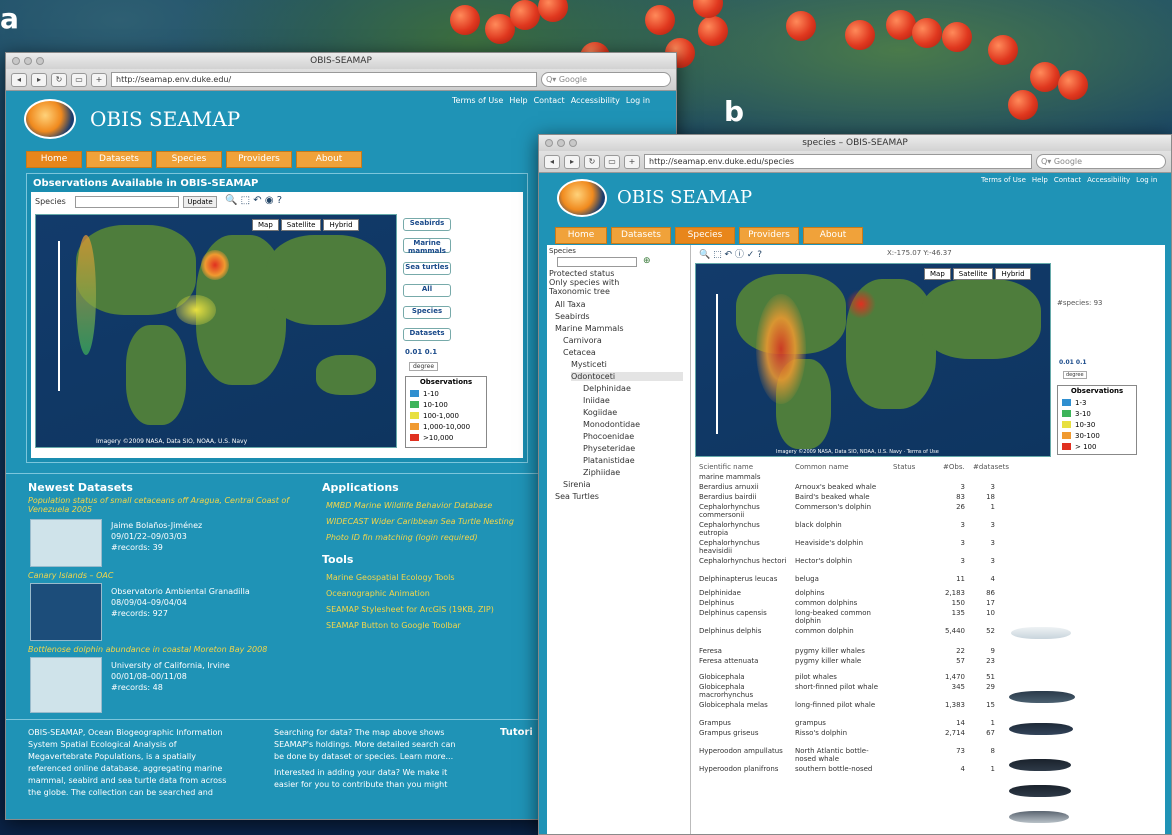 This screenshot has width=1172, height=835. What do you see at coordinates (647, 261) in the screenshot?
I see `sidebar-search-icon: ⊕` at bounding box center [647, 261].